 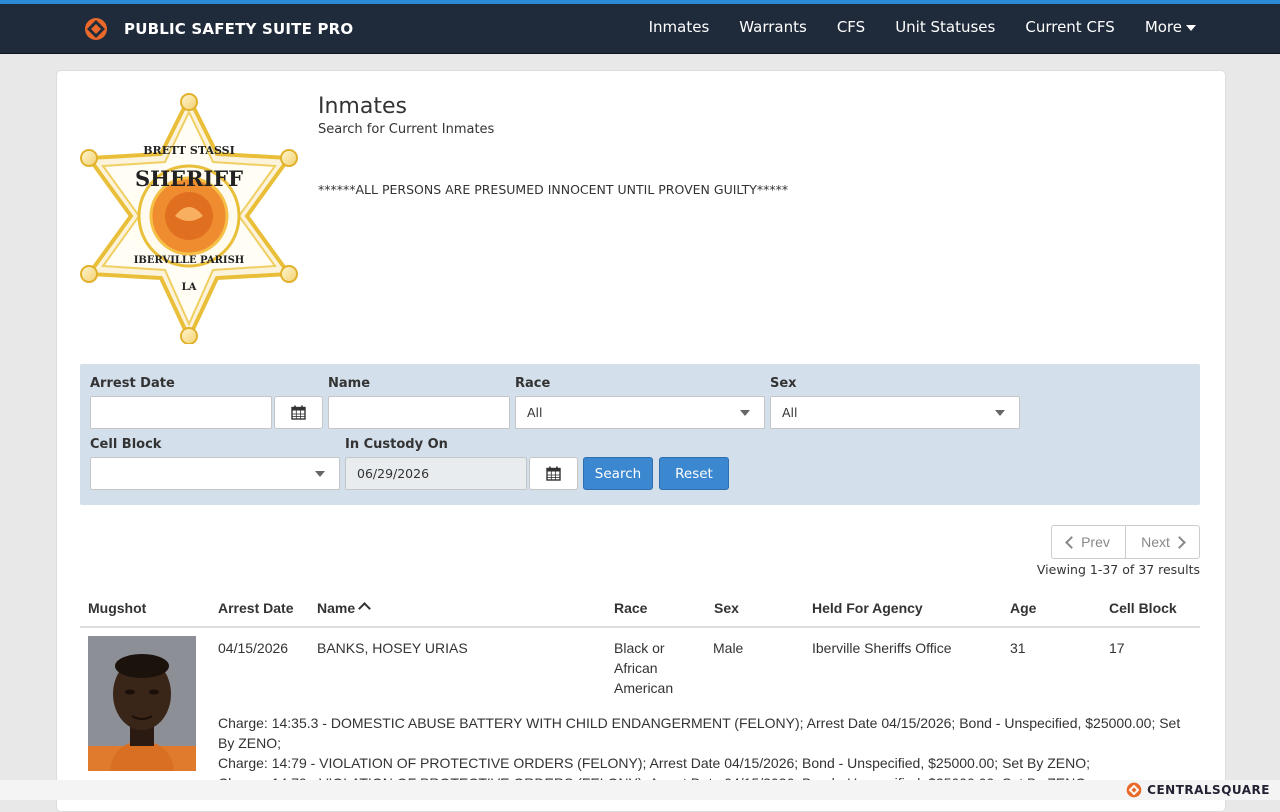 I want to click on name-input, so click(x=419, y=412).